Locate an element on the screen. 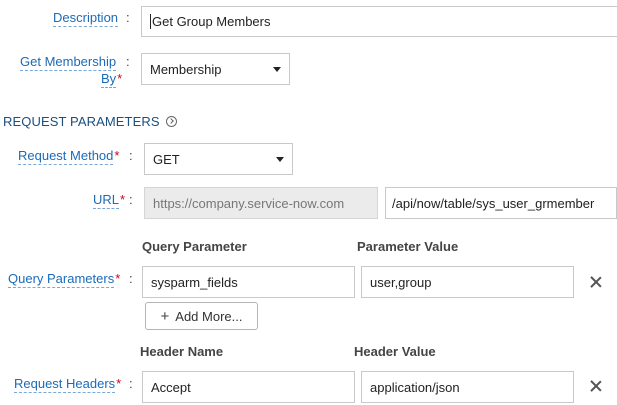  membership-label-line1: Get Membership is located at coordinates (68, 62).